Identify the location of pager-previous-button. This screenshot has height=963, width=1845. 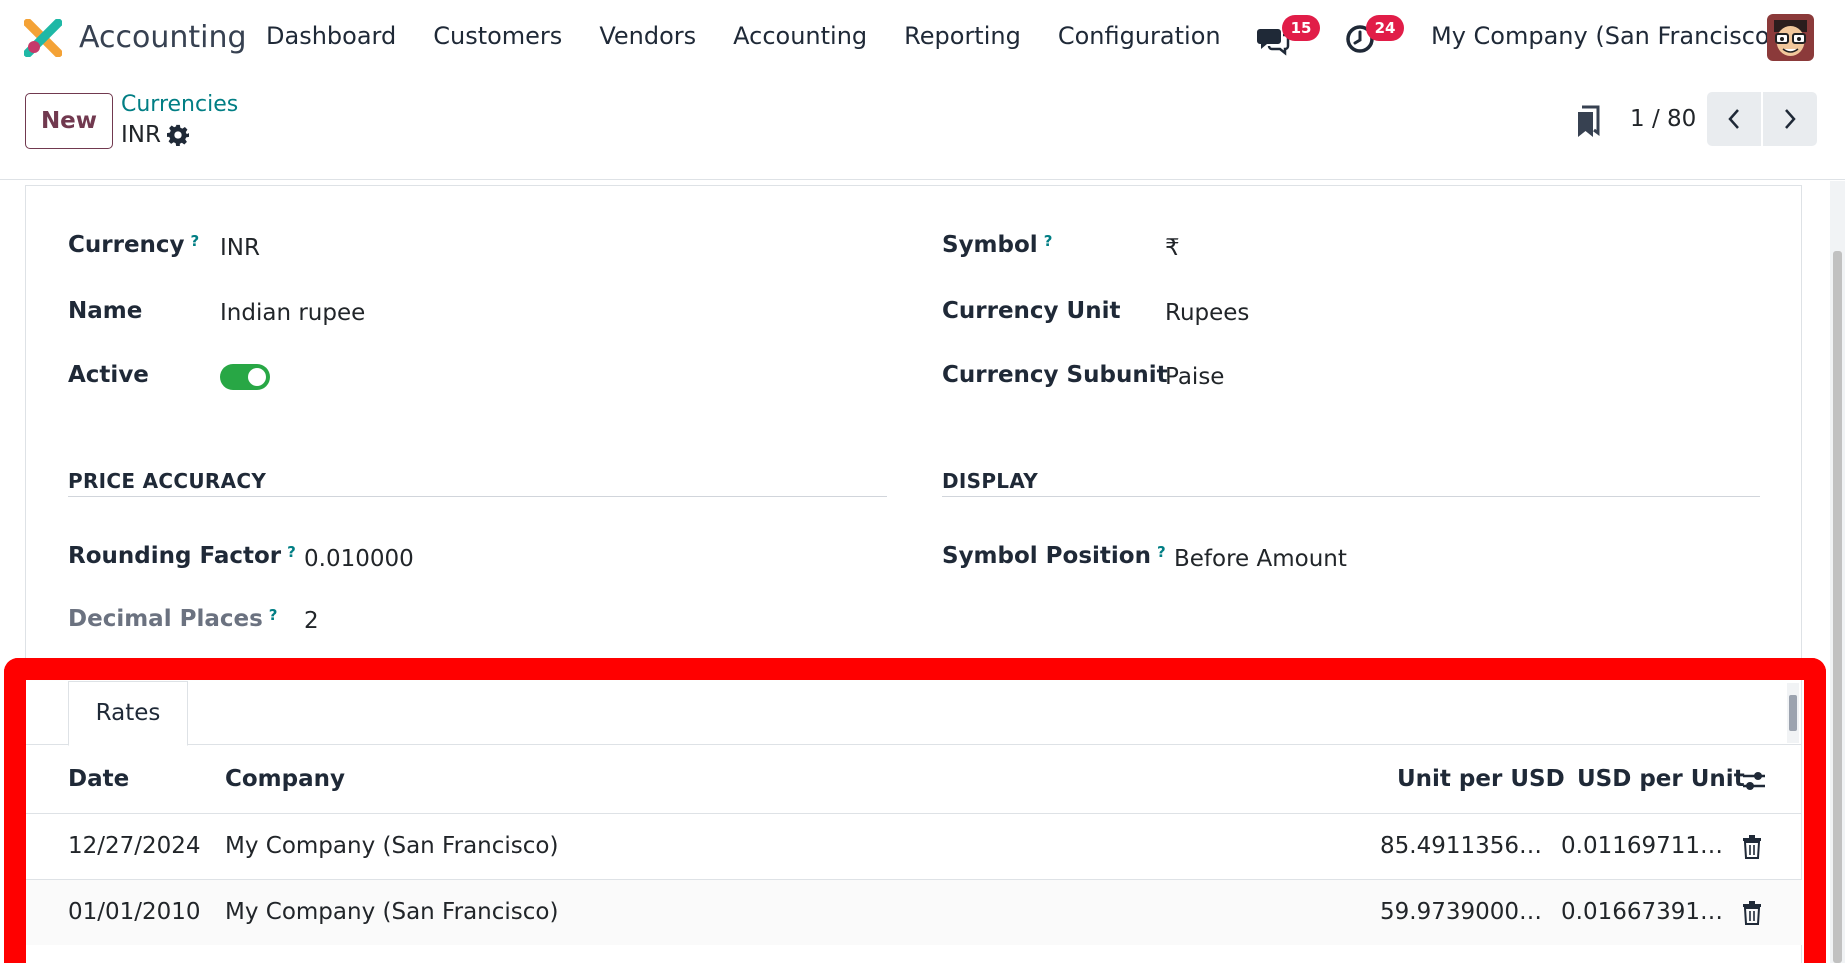
(1734, 119).